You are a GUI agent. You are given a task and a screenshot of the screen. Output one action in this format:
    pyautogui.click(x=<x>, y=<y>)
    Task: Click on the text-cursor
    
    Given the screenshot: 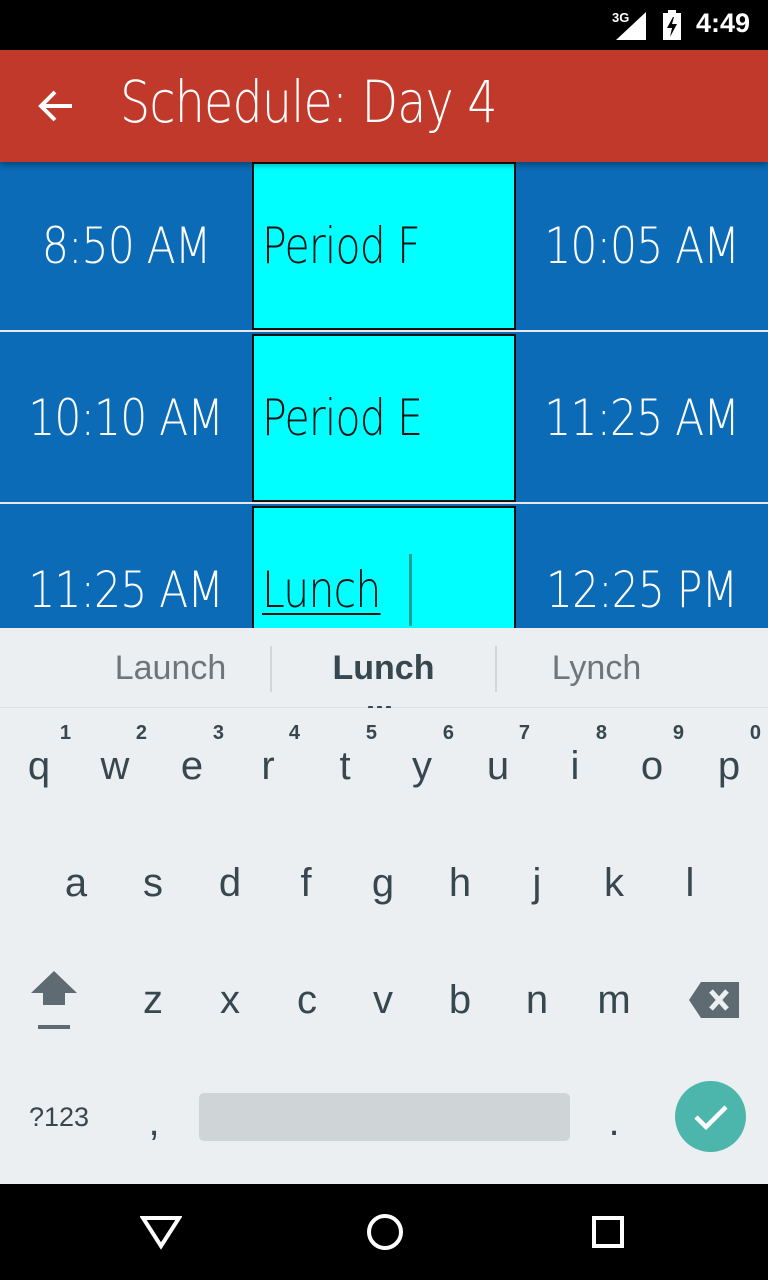 What is the action you would take?
    pyautogui.click(x=410, y=590)
    